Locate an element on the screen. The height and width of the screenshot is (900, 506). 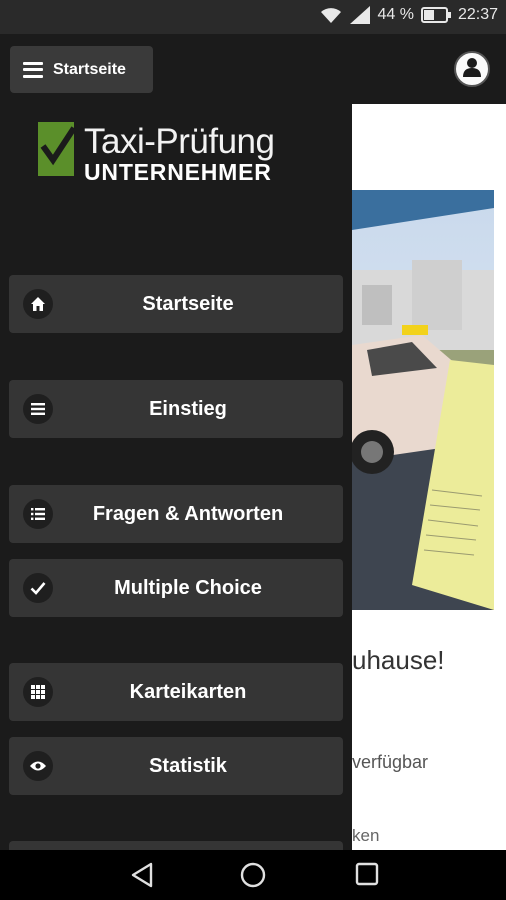
nav-item-label: Startseite is located at coordinates (188, 303).